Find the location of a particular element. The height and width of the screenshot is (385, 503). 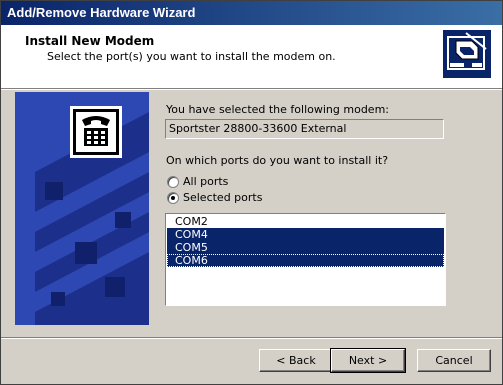

selected-ports-radio is located at coordinates (173, 198).